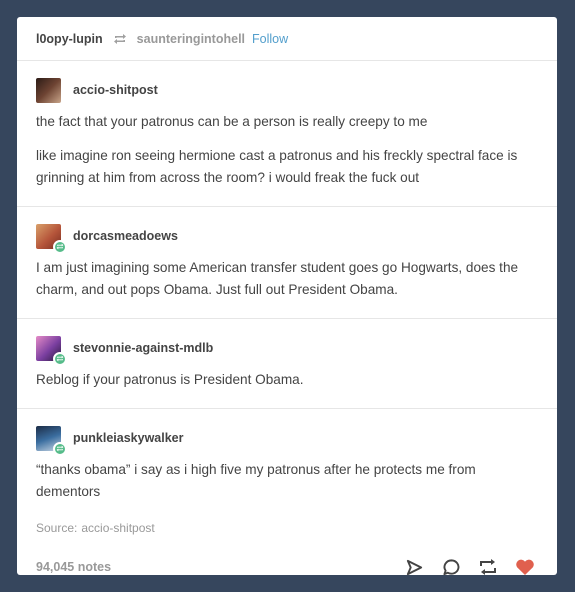 Image resolution: width=575 pixels, height=592 pixels. I want to click on source-label: Source:, so click(57, 528).